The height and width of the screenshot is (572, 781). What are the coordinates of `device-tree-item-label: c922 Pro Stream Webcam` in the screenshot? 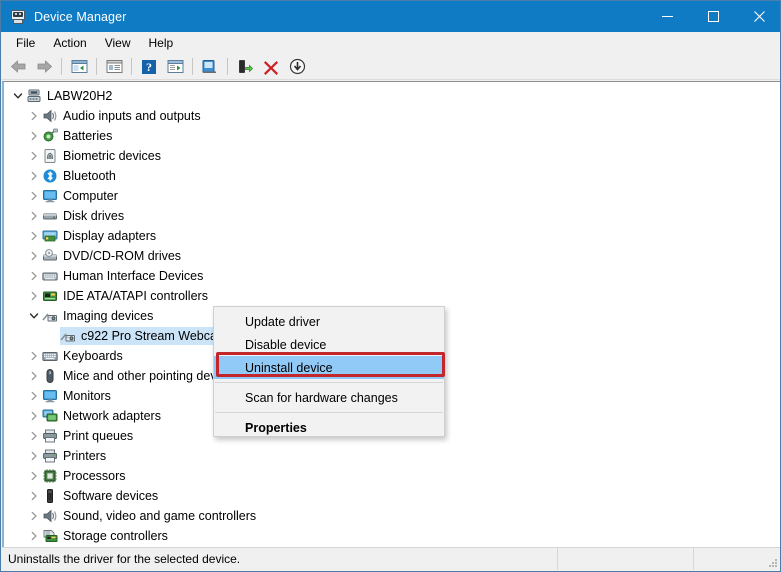 It's located at (155, 336).